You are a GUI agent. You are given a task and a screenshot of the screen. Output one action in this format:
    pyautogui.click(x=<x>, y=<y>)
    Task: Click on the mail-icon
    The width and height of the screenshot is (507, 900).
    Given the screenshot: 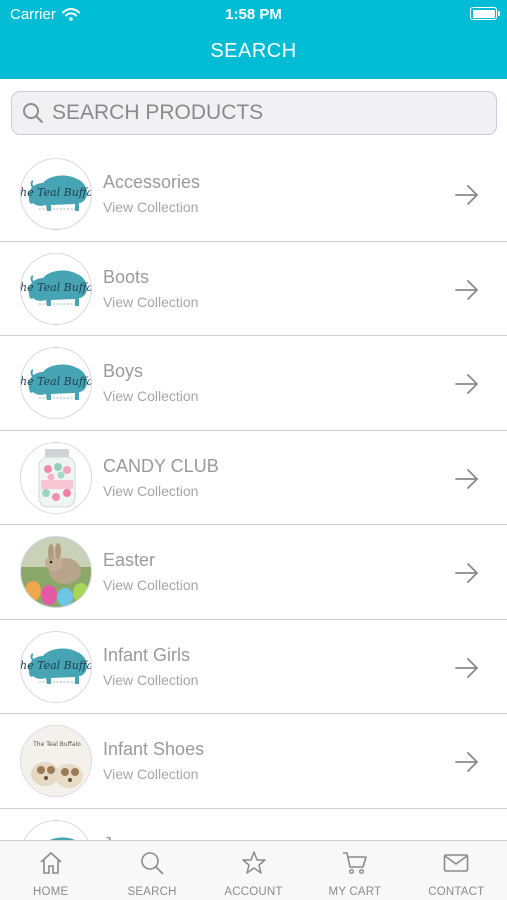 What is the action you would take?
    pyautogui.click(x=456, y=865)
    